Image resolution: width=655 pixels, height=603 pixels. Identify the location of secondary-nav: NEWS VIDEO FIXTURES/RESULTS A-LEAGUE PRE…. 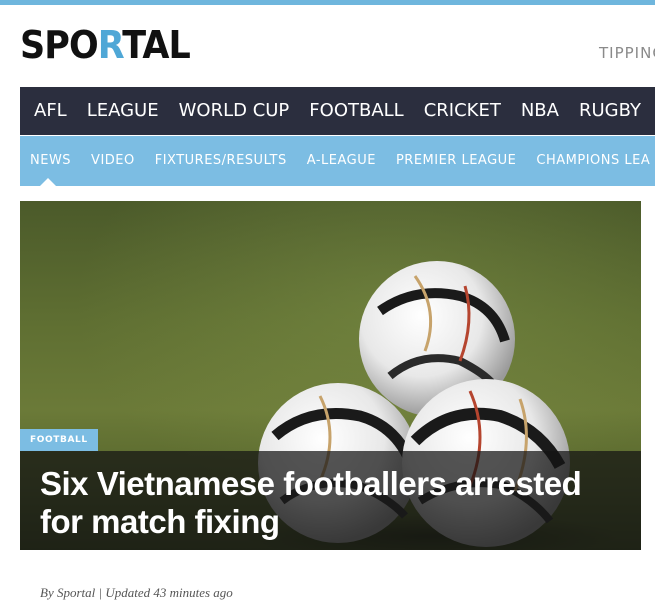
(337, 161).